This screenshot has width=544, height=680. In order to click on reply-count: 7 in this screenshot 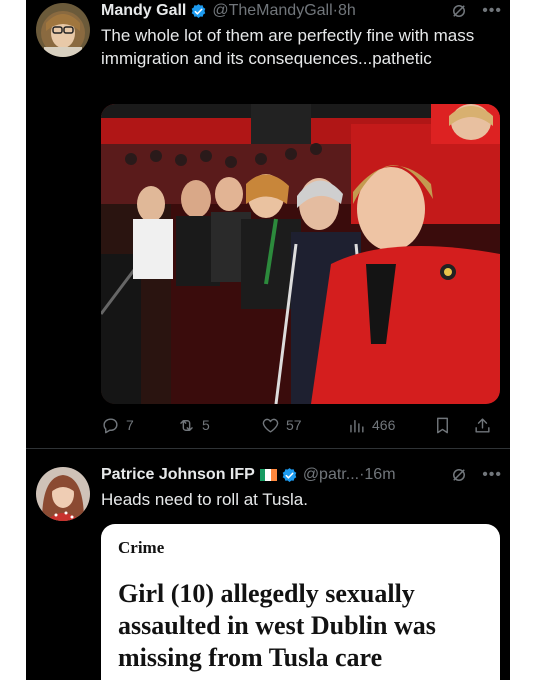, I will do `click(130, 425)`.